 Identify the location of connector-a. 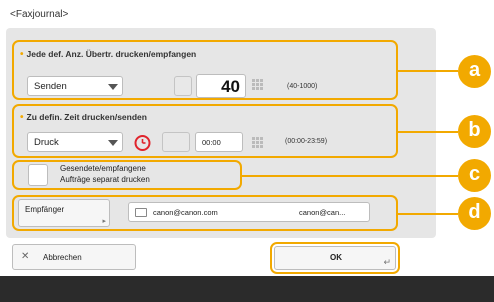
(428, 71).